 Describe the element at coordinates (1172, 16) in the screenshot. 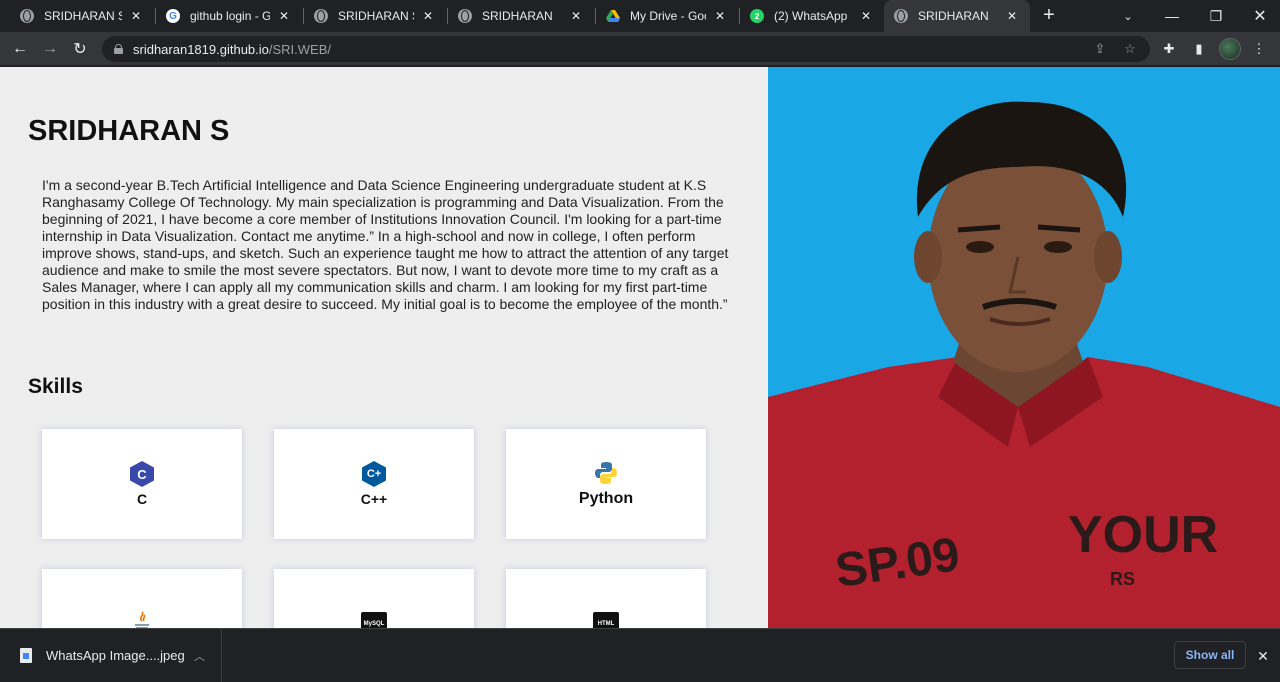

I see `minimize-icon: —` at that location.